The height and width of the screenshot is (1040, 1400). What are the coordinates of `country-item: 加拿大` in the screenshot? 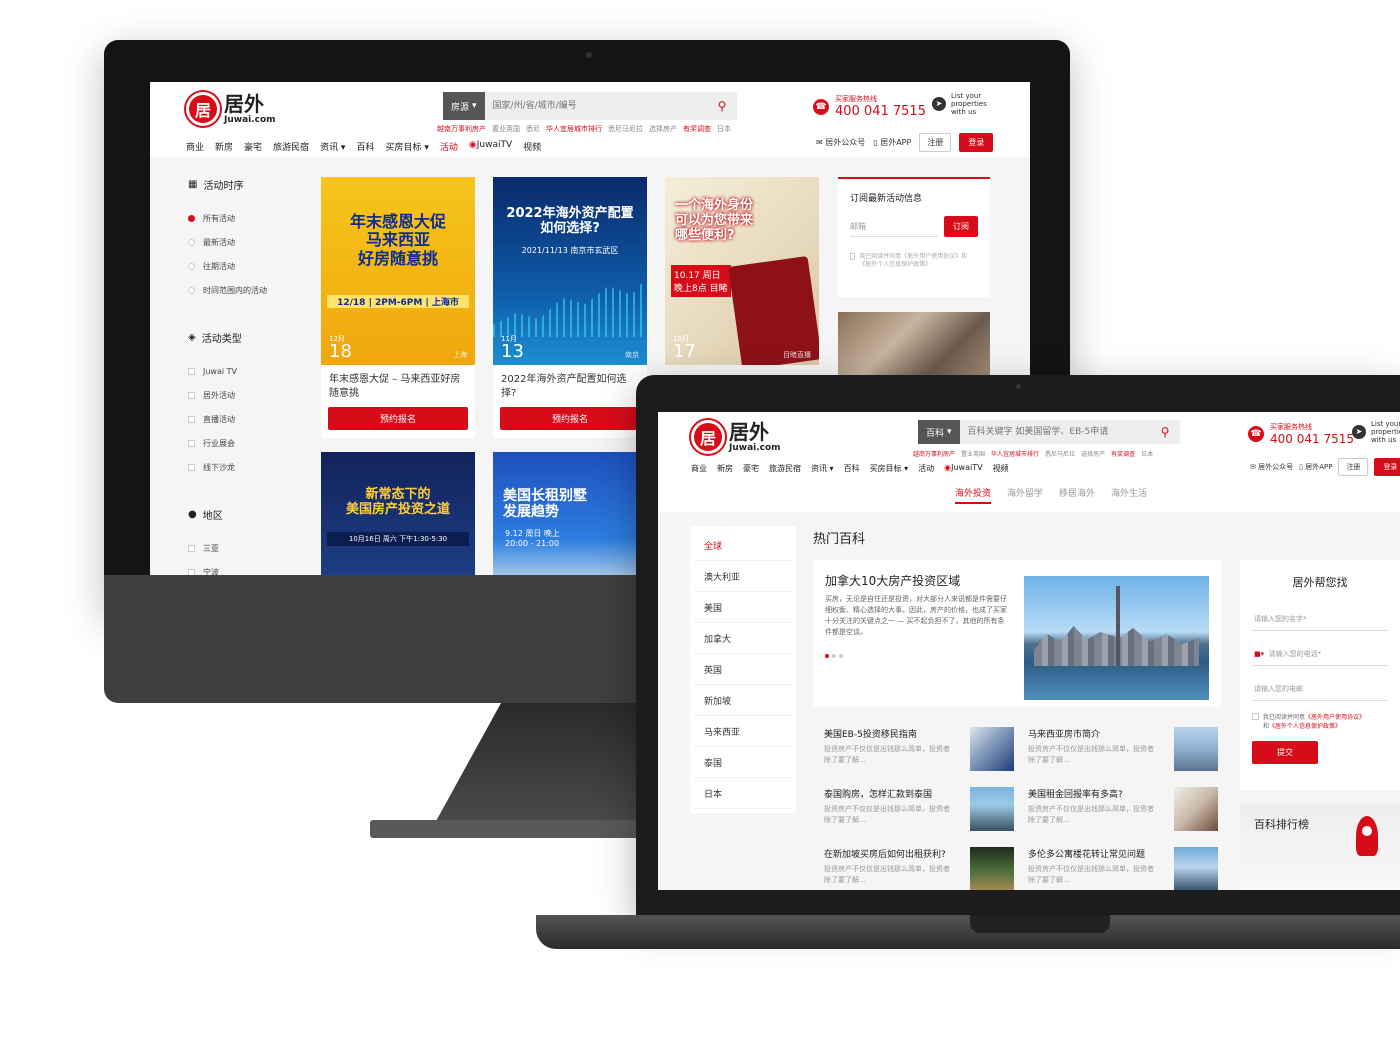 It's located at (743, 638).